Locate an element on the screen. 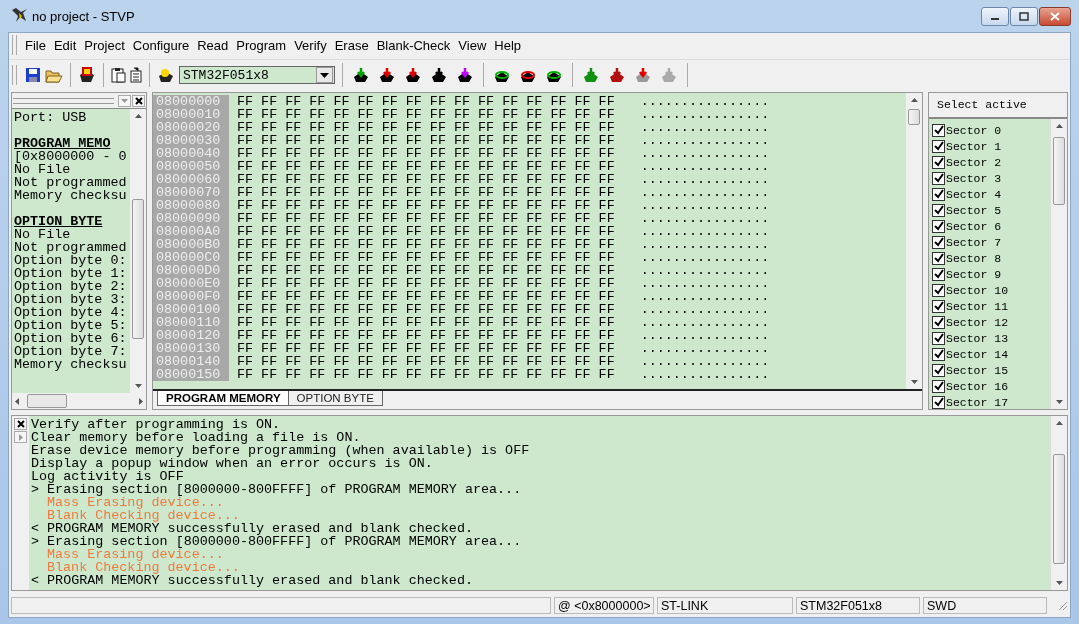  clipboard-icon is located at coordinates (118, 75).